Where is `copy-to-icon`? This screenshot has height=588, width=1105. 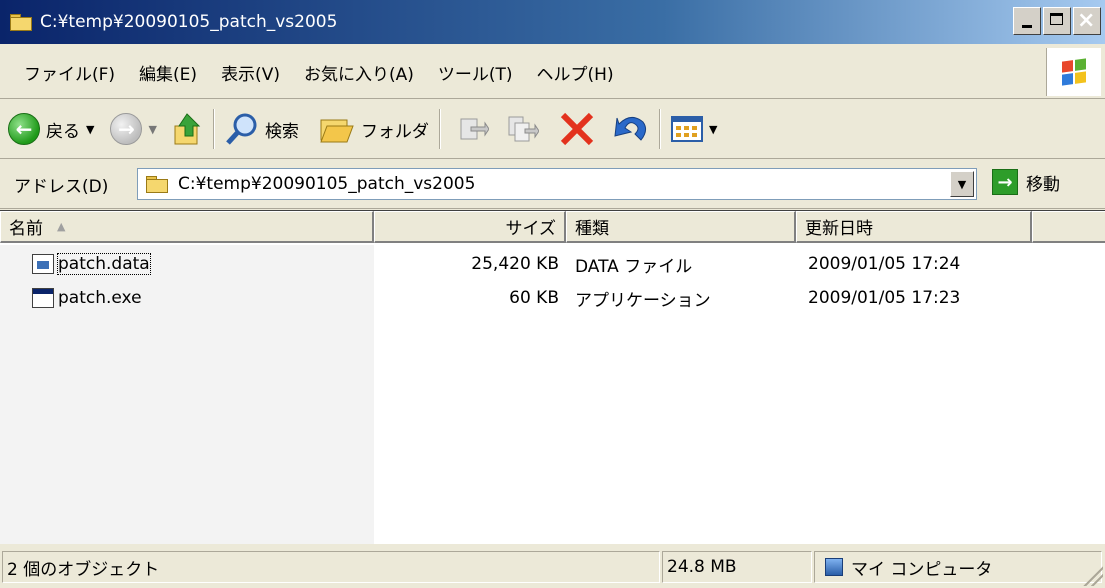 copy-to-icon is located at coordinates (523, 129).